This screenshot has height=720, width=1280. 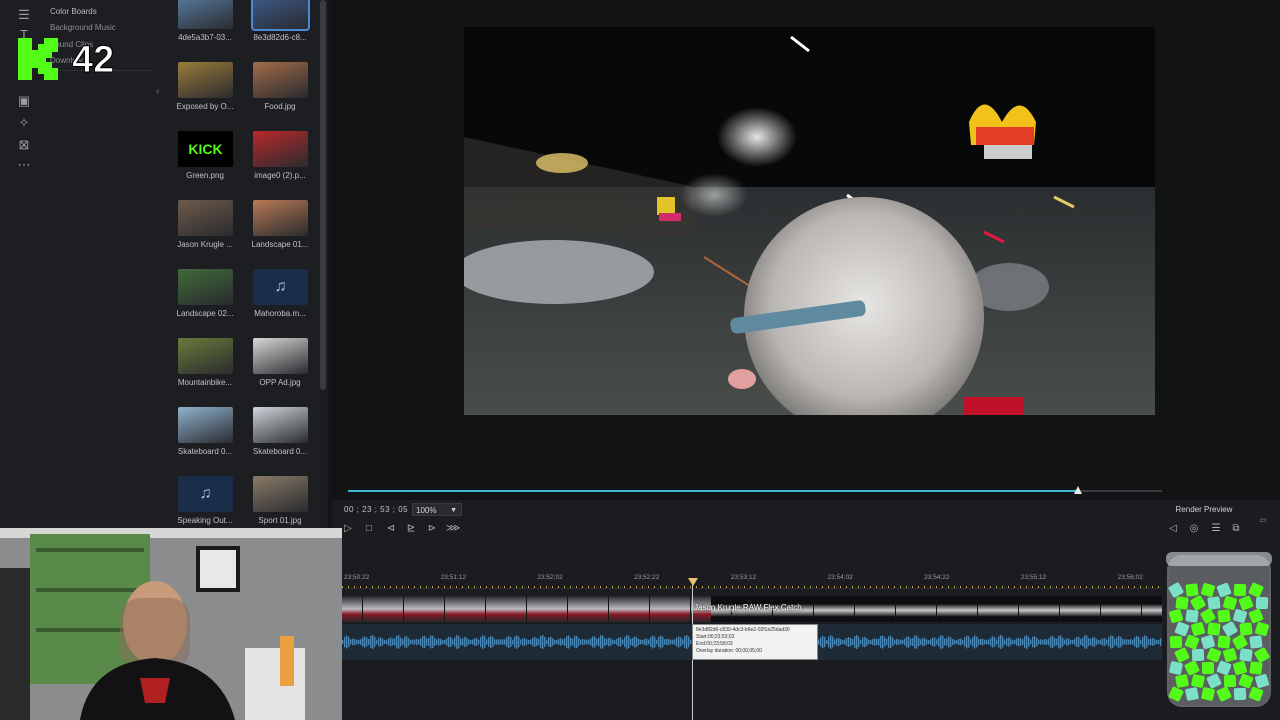 What do you see at coordinates (1204, 510) in the screenshot?
I see `render-preview-button: Render Preview` at bounding box center [1204, 510].